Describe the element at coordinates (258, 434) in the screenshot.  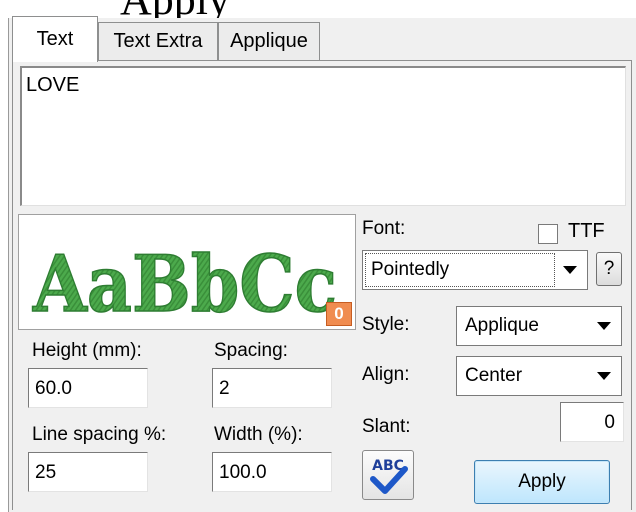
I see `width-label: Width (%):` at that location.